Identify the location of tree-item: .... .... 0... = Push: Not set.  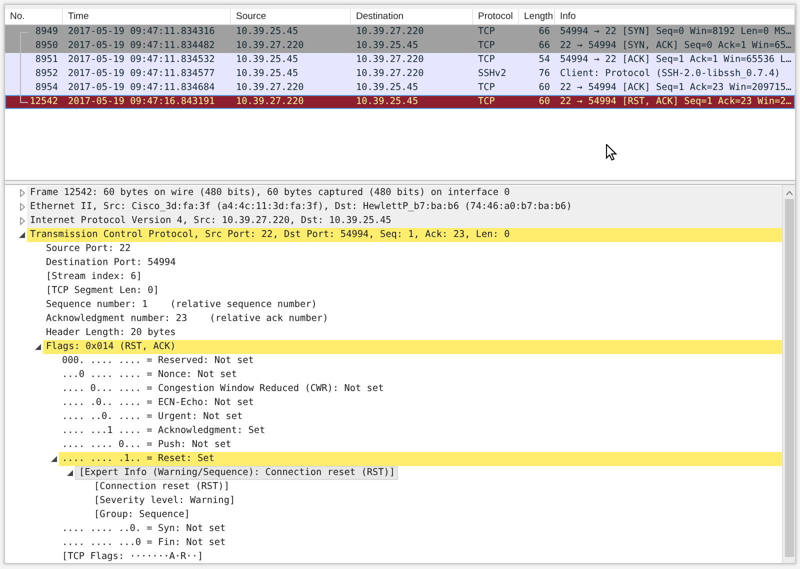
(420, 445).